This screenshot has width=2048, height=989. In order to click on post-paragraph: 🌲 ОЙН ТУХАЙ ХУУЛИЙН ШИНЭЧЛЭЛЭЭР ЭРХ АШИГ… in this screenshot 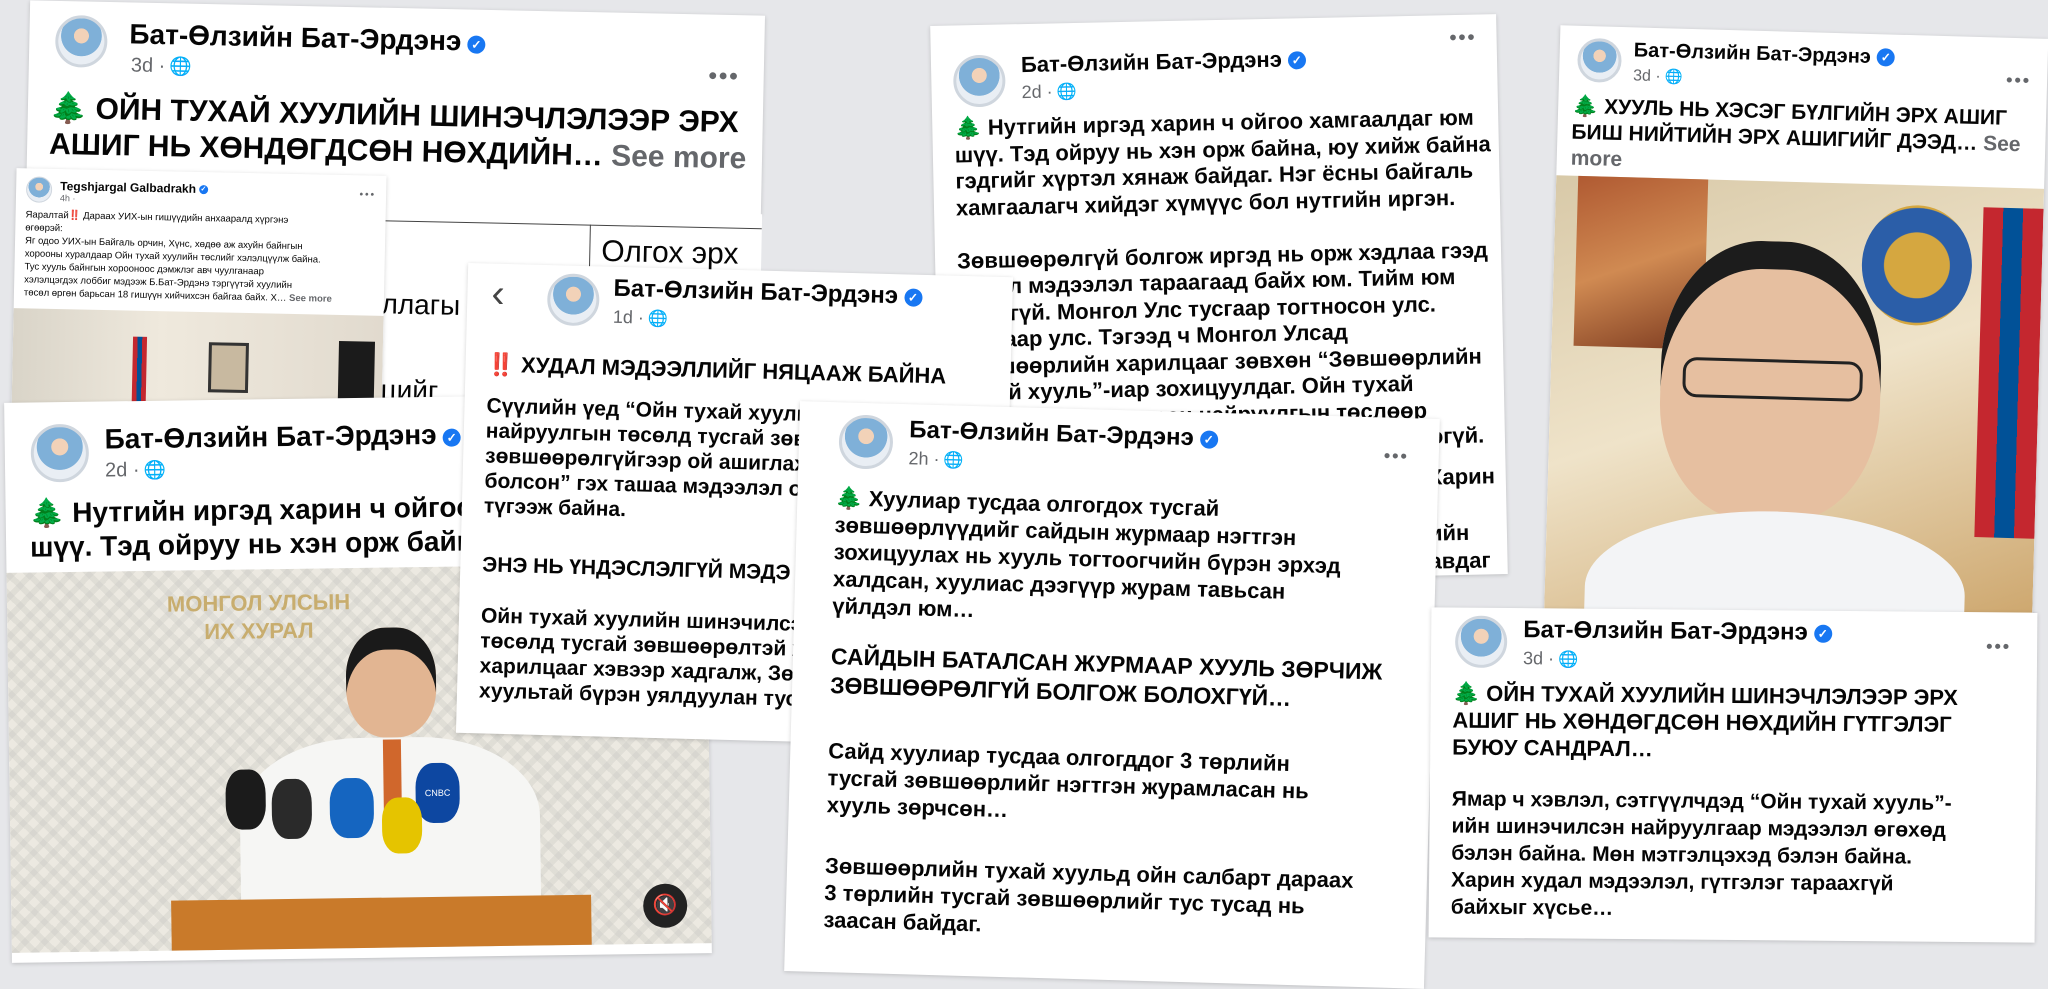, I will do `click(1705, 721)`.